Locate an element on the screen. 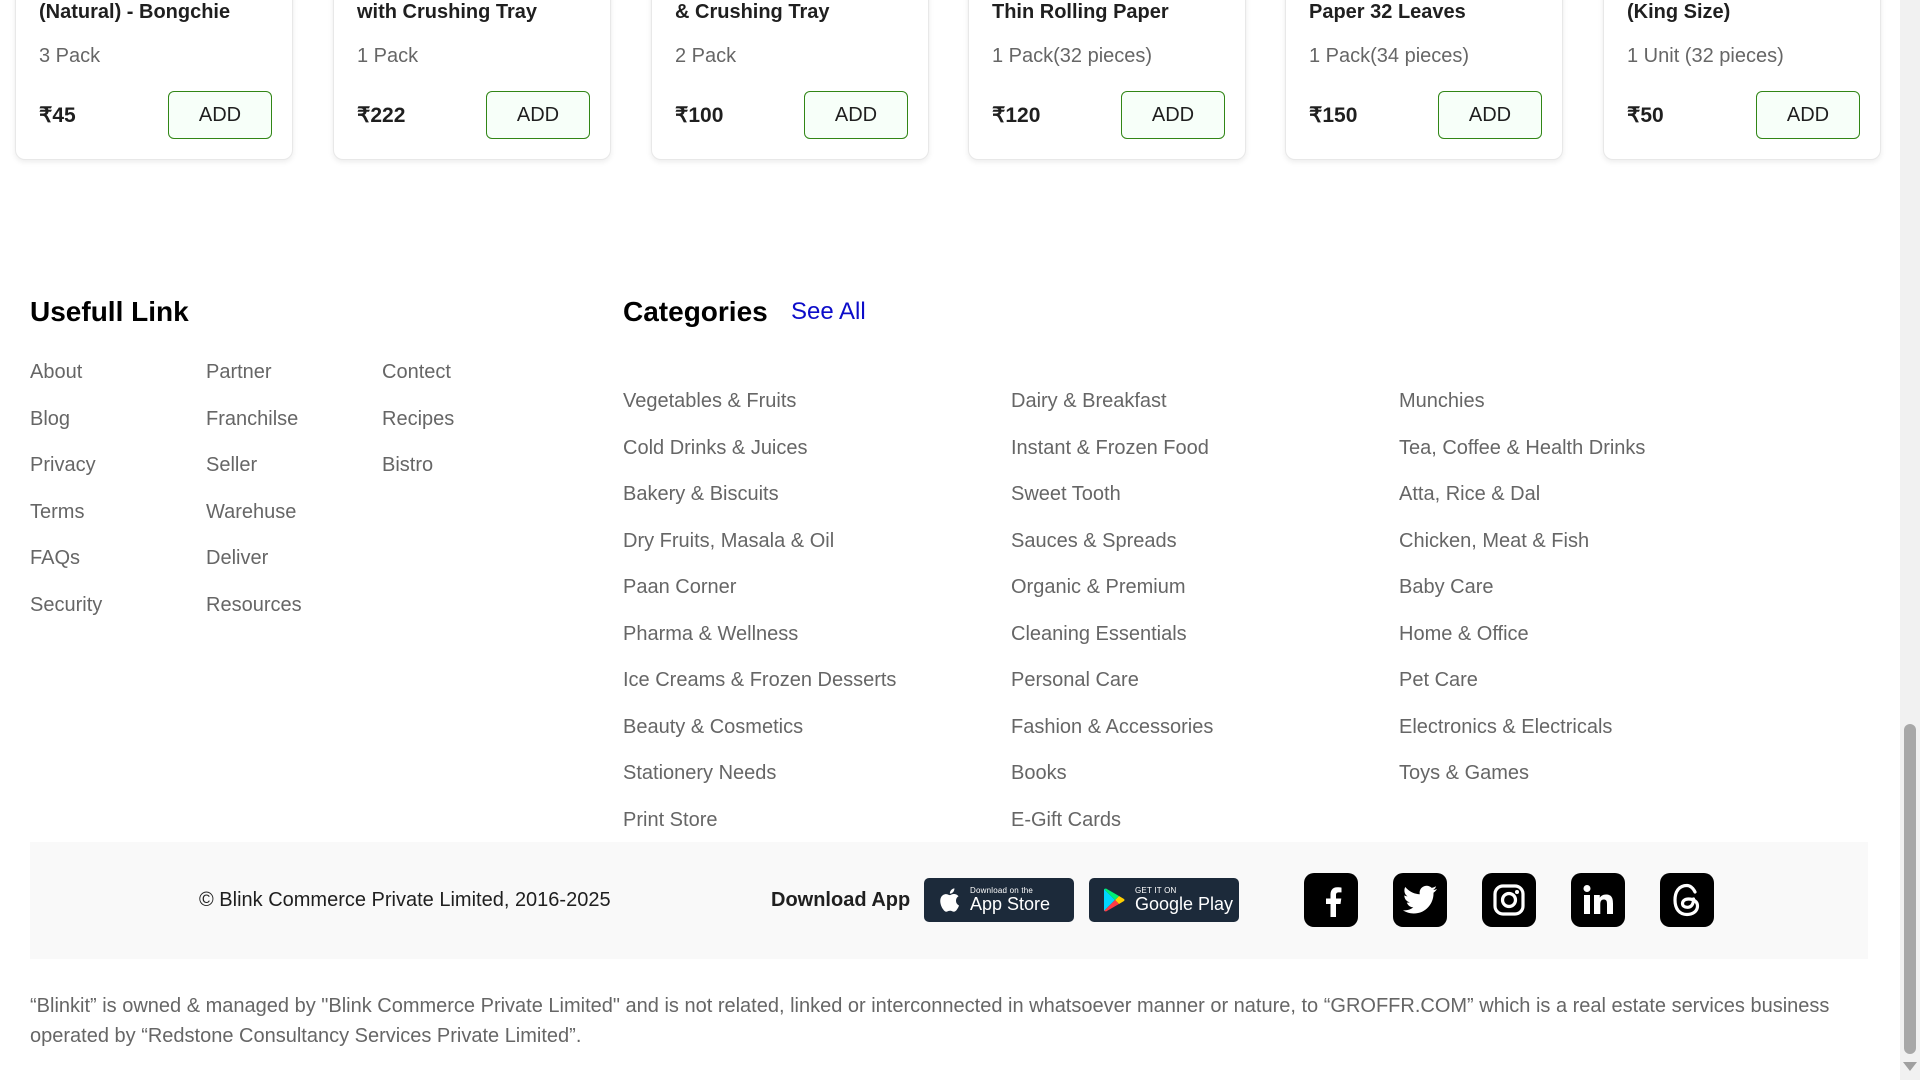 This screenshot has width=1920, height=1080. footer-link-franchise: Franchilse is located at coordinates (252, 419).